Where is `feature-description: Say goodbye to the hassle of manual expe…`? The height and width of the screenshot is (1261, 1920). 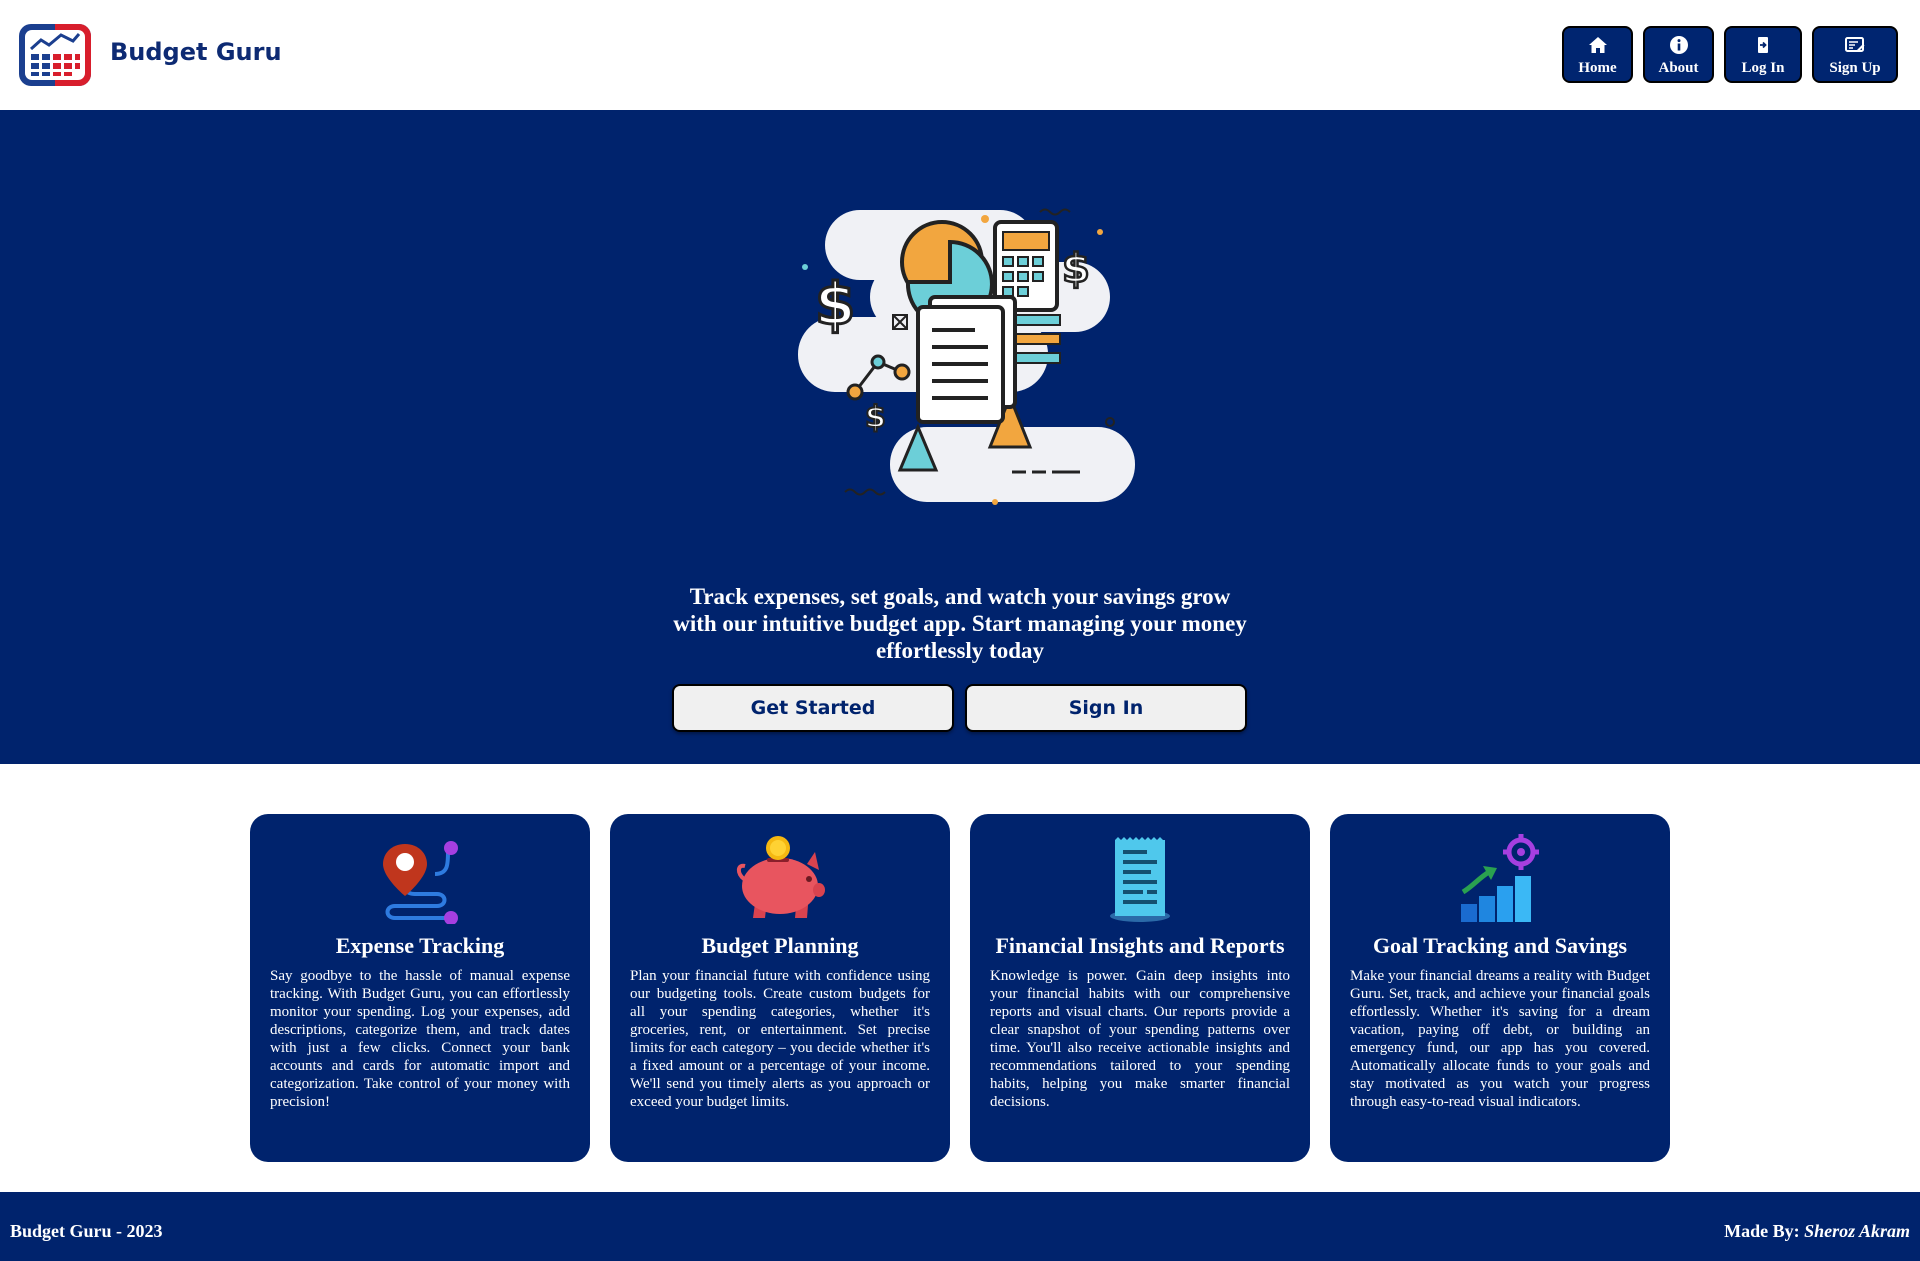
feature-description: Say goodbye to the hassle of manual expe… is located at coordinates (420, 1039).